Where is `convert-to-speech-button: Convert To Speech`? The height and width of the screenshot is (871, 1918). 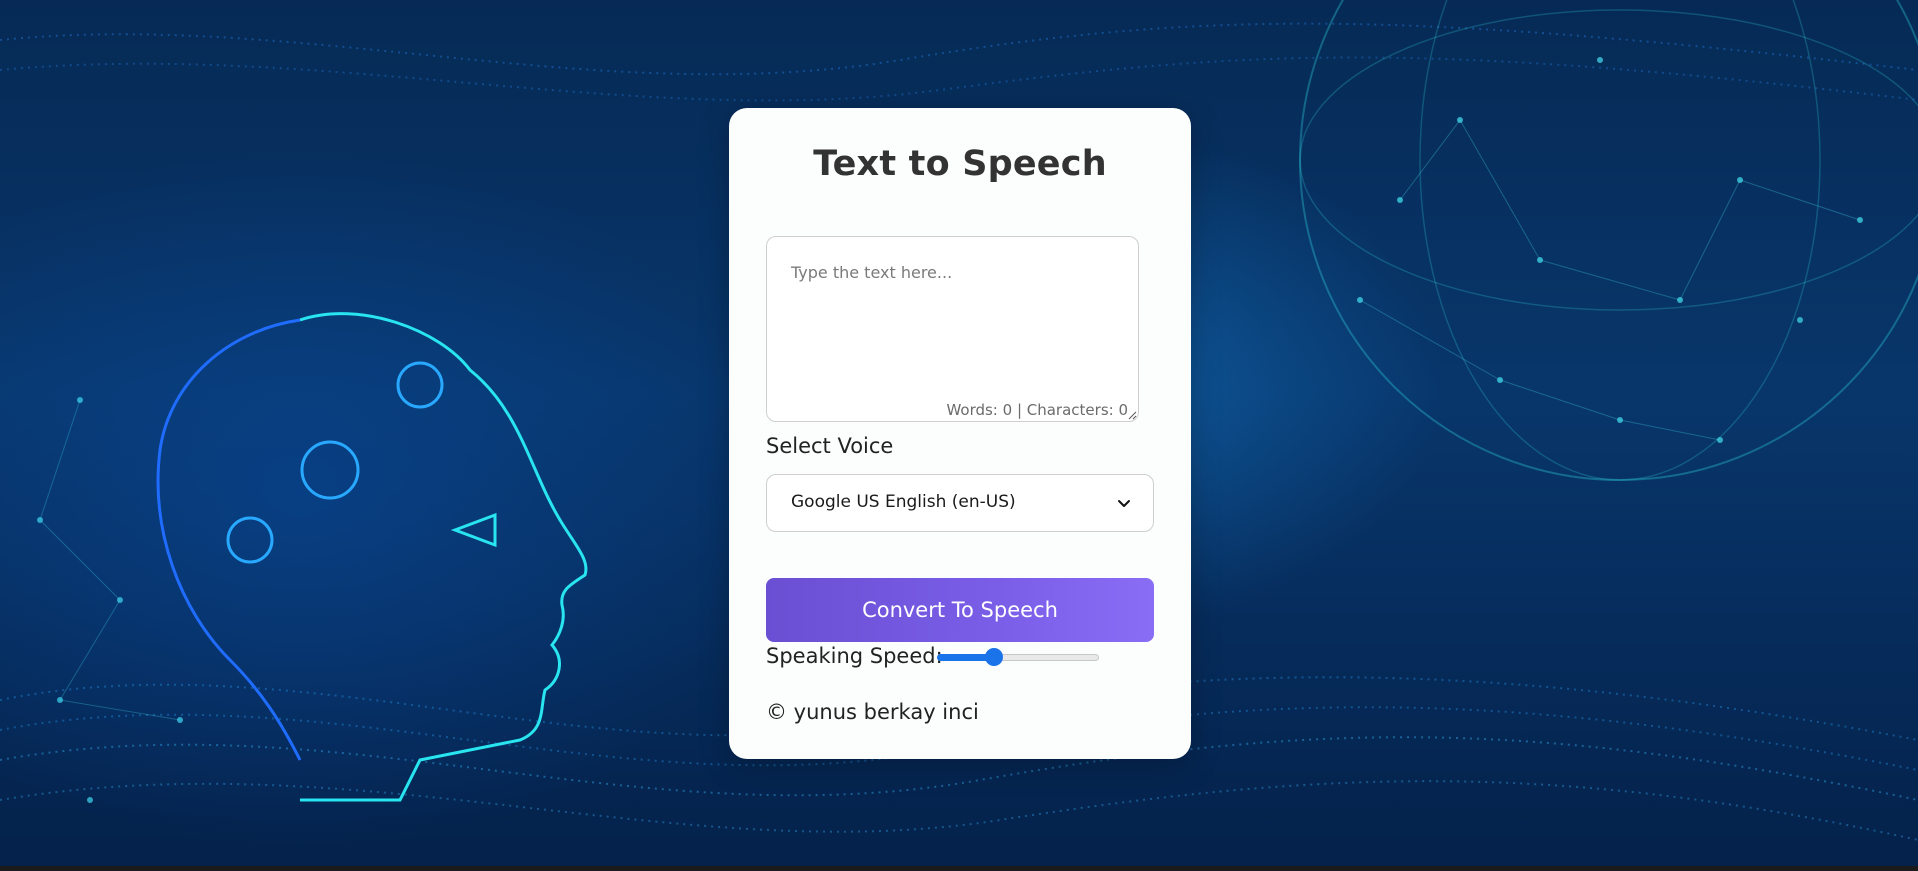
convert-to-speech-button: Convert To Speech is located at coordinates (960, 610).